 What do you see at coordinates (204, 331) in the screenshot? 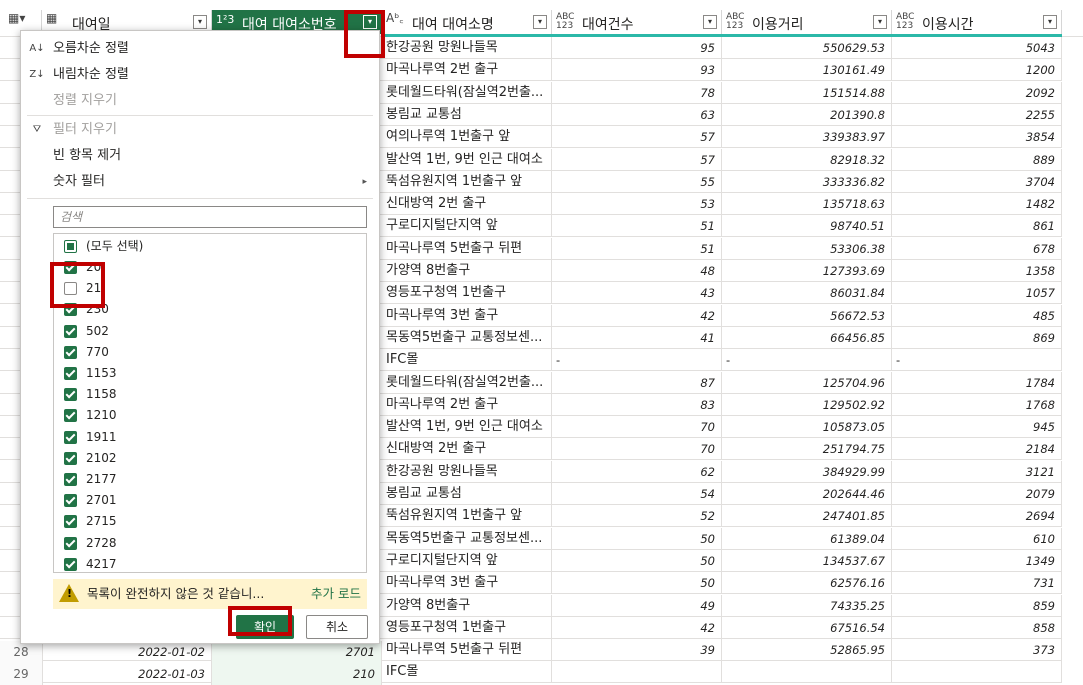
I see `filter-value-option: 502` at bounding box center [204, 331].